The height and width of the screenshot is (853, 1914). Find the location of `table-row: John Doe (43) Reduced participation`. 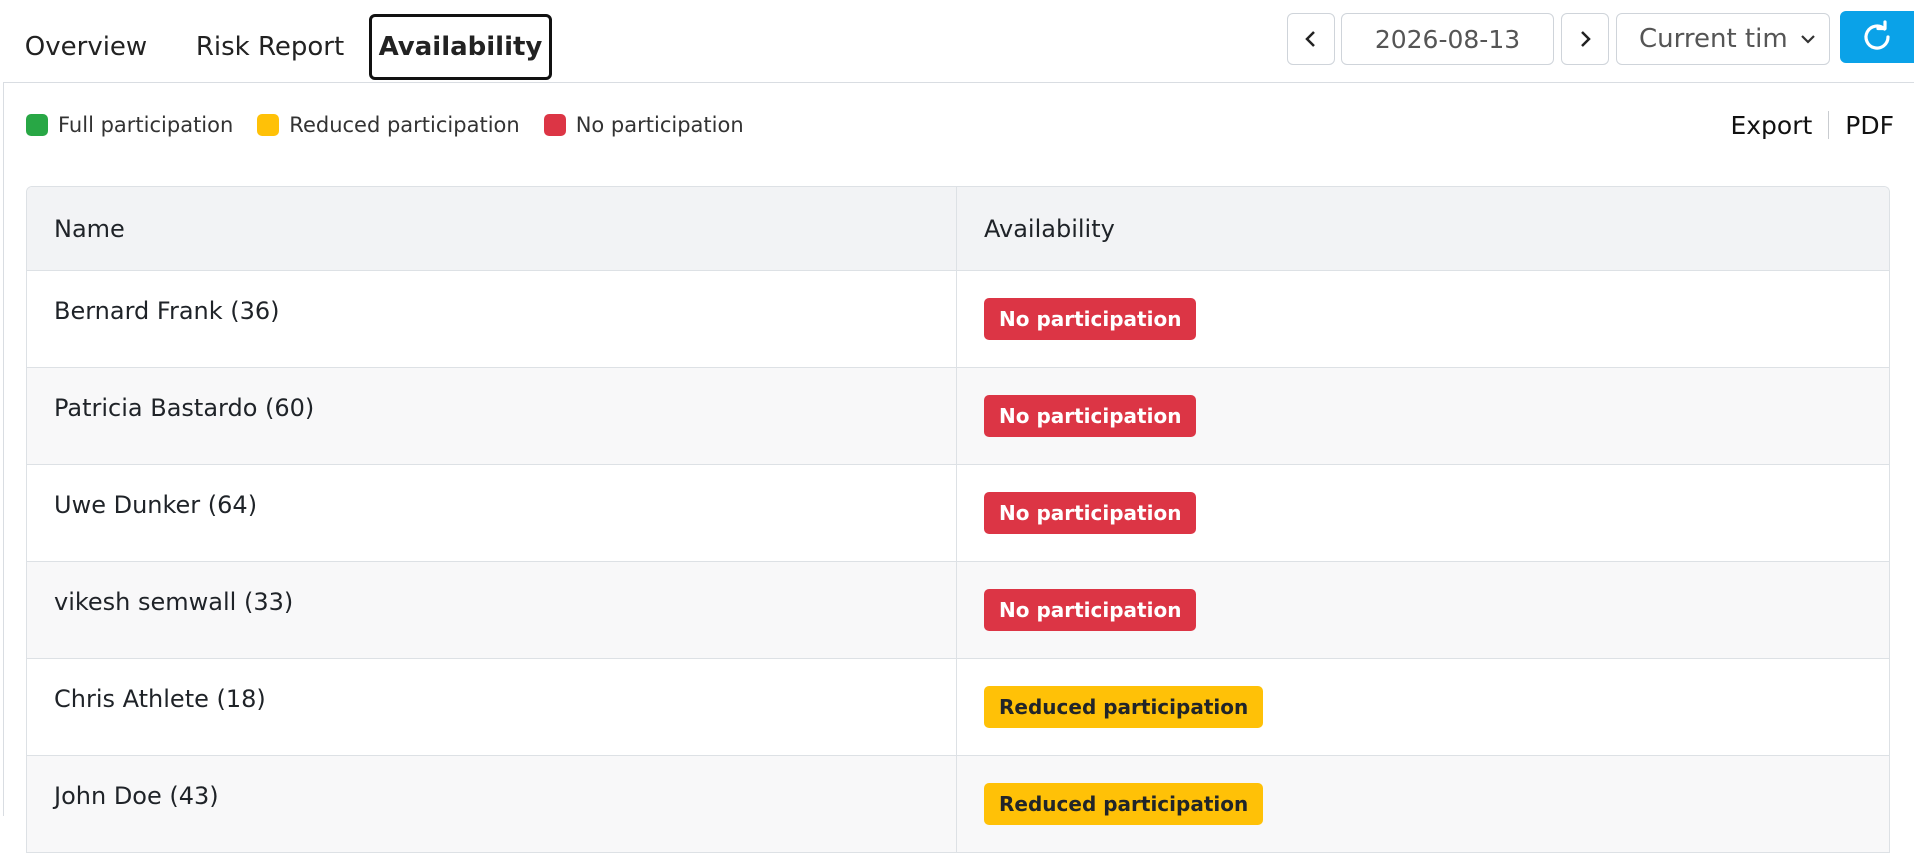

table-row: John Doe (43) Reduced participation is located at coordinates (958, 804).